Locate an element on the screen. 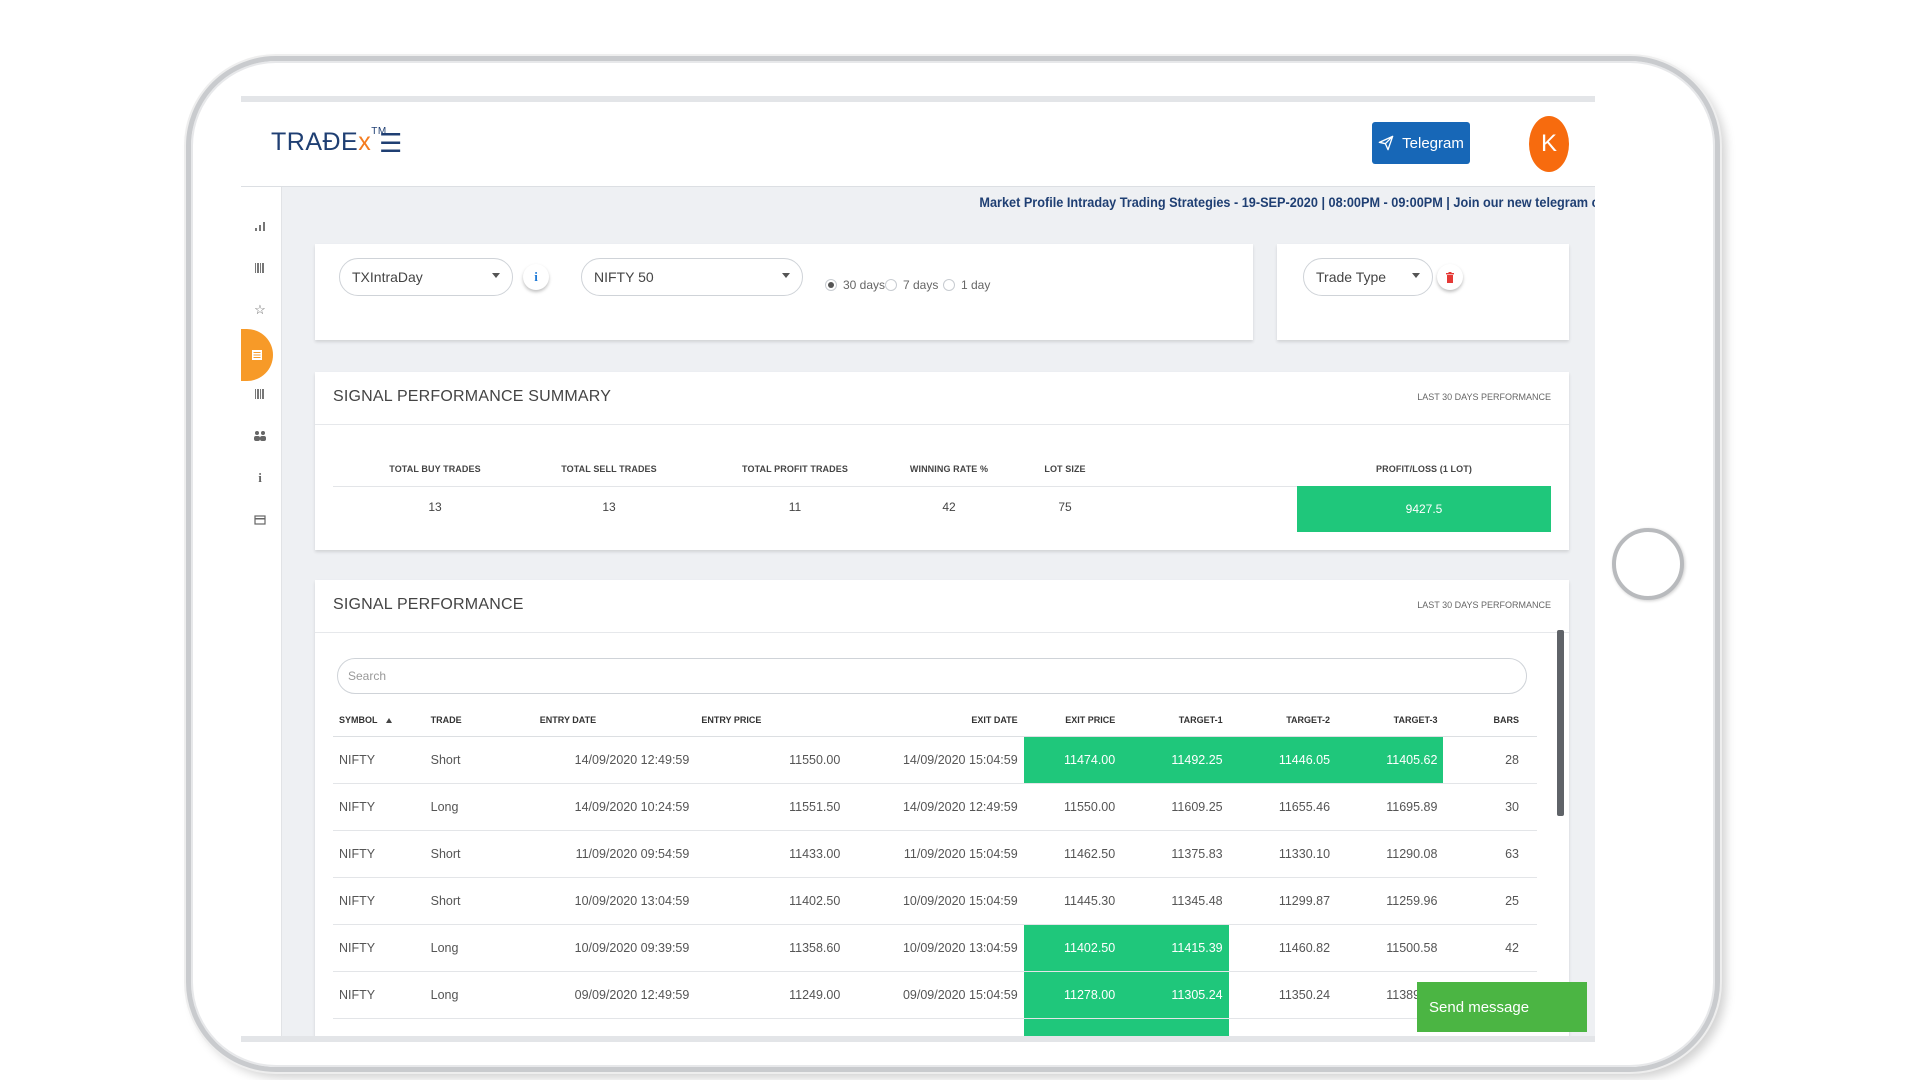  column-header-entry-price: ENTRY PRICE is located at coordinates (771, 720).